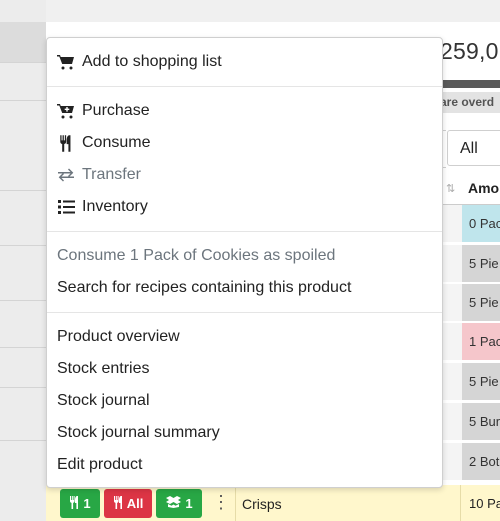 This screenshot has height=521, width=500. What do you see at coordinates (152, 61) in the screenshot?
I see `menu-item-label: Add to shopping list` at bounding box center [152, 61].